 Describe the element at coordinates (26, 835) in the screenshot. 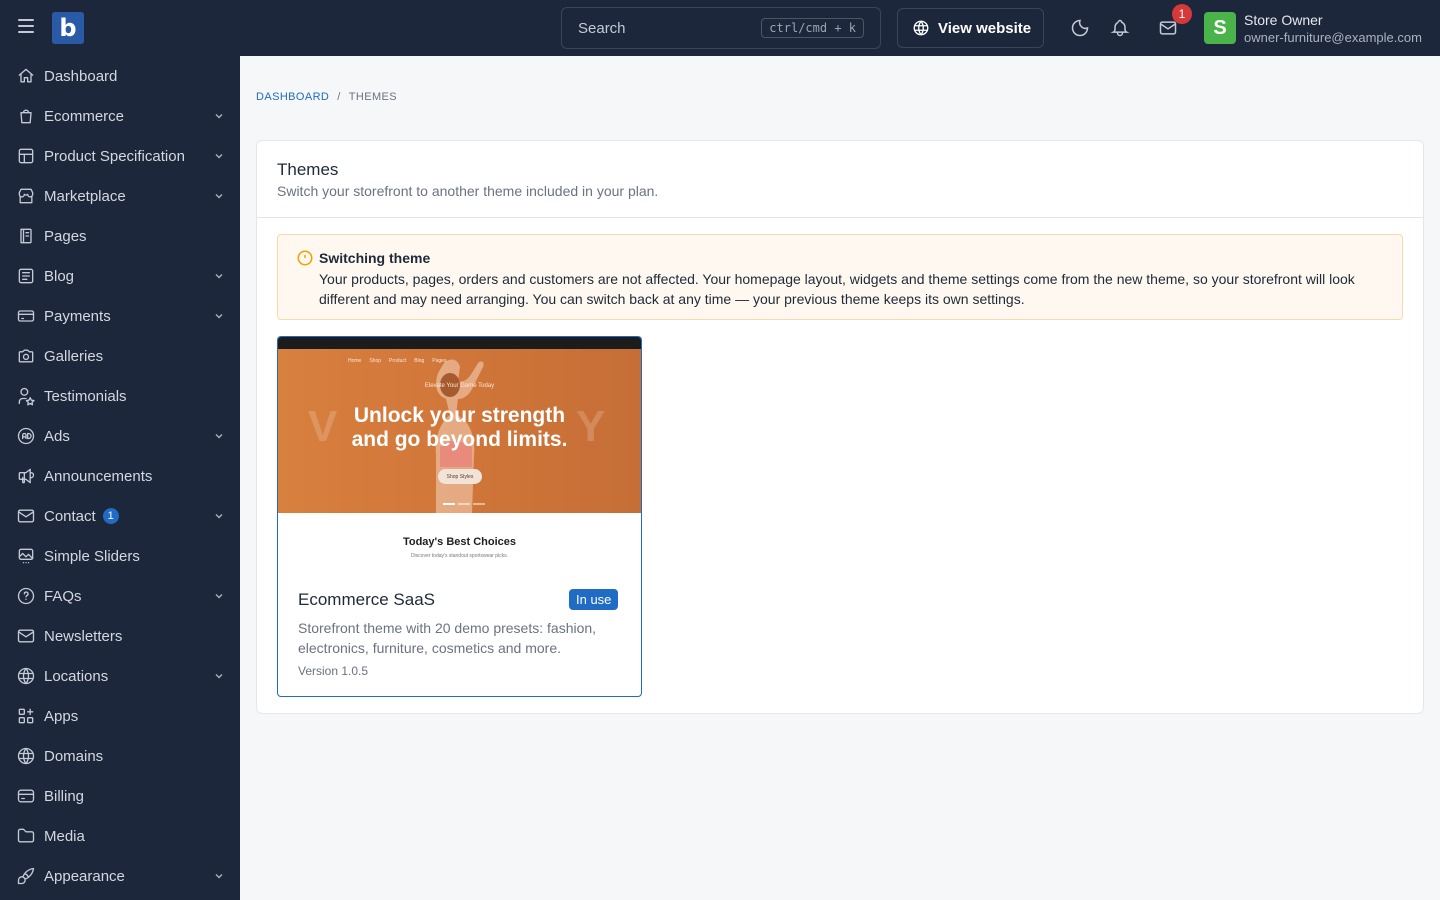

I see `folder-icon` at that location.